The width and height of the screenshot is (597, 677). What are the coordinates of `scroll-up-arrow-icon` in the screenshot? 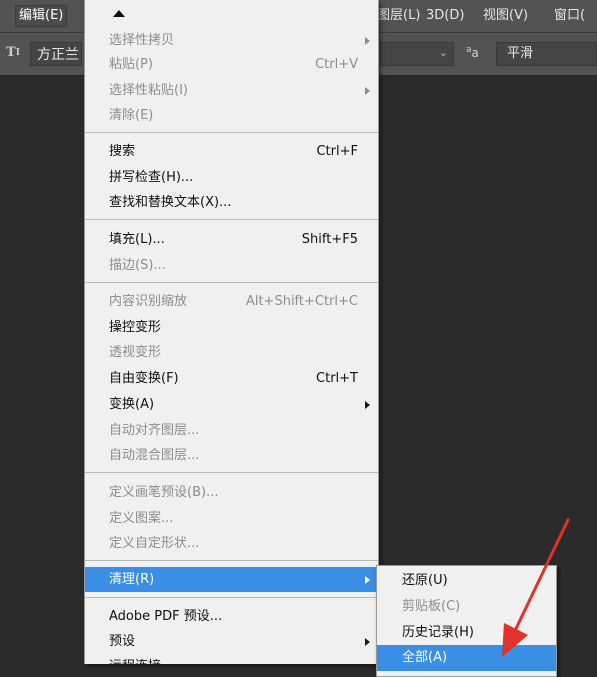 It's located at (119, 13).